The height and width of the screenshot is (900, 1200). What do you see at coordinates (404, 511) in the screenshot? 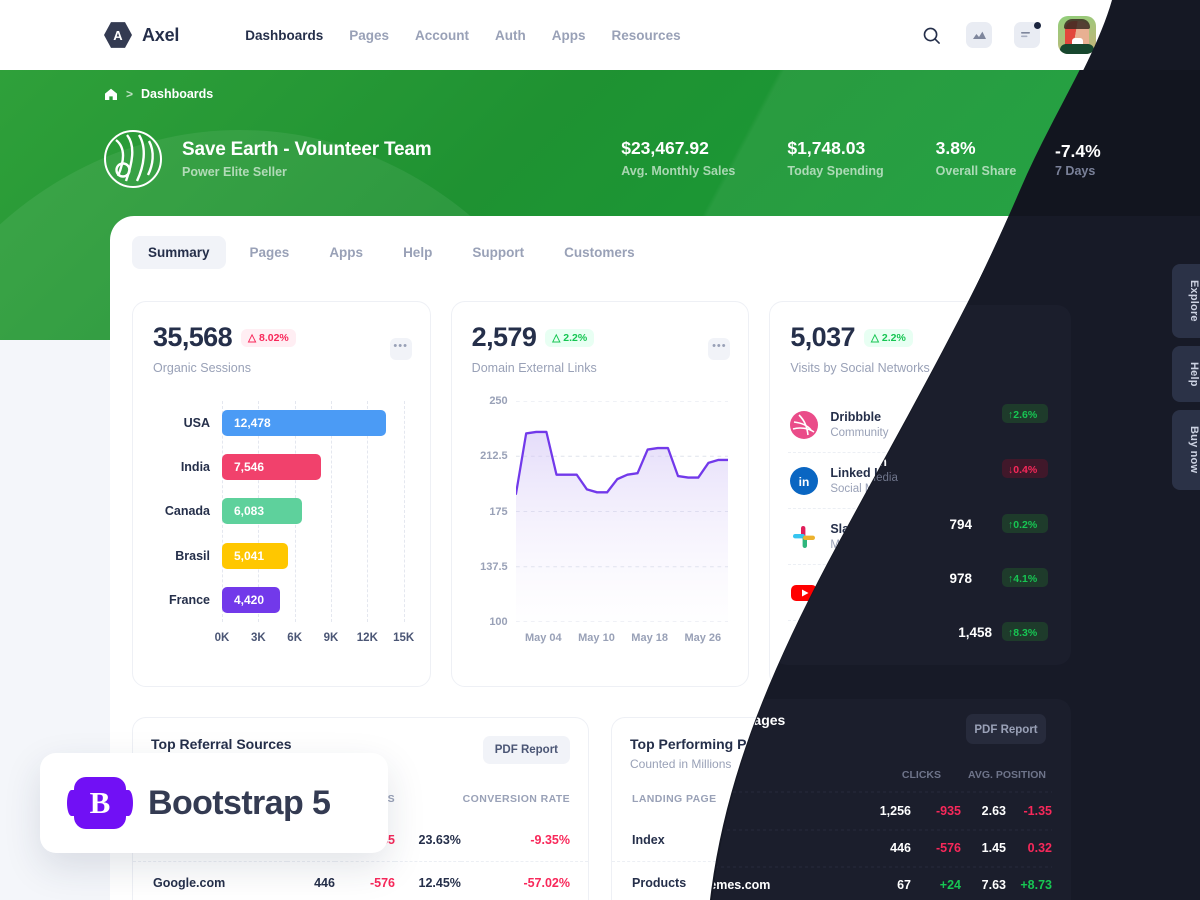
I see `bar-gridline` at bounding box center [404, 511].